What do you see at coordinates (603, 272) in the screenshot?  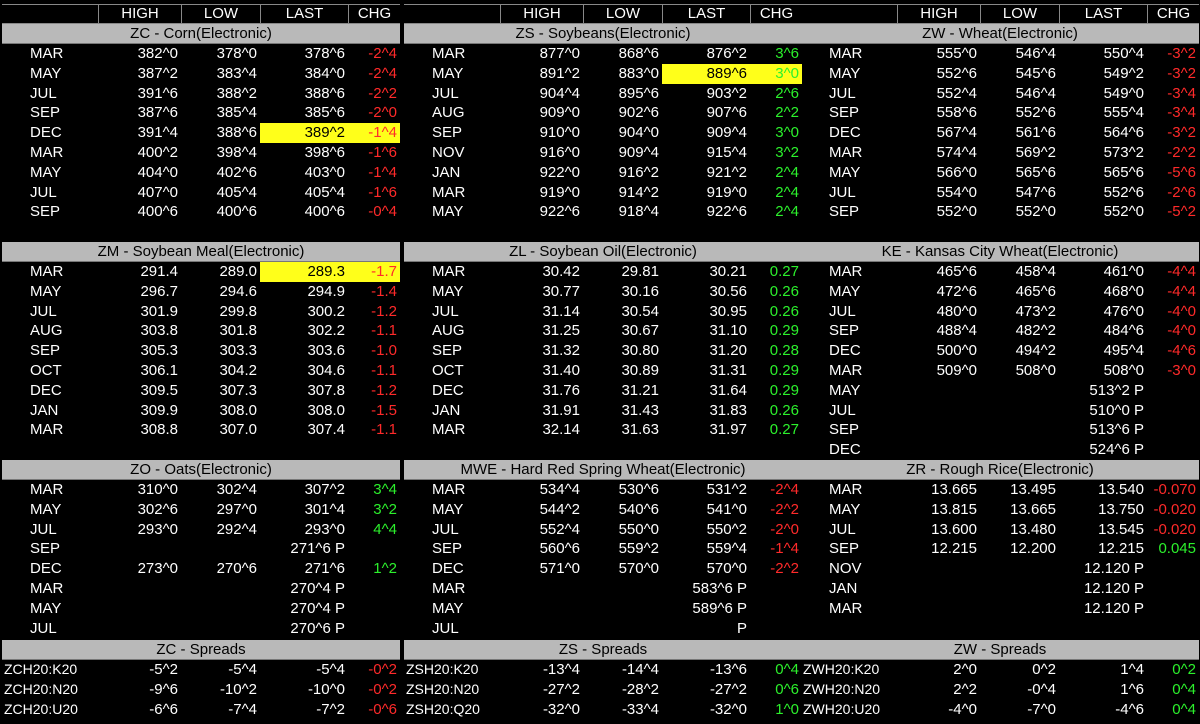 I see `quote-row: MAR 30.42 29.81 30.21 0.27` at bounding box center [603, 272].